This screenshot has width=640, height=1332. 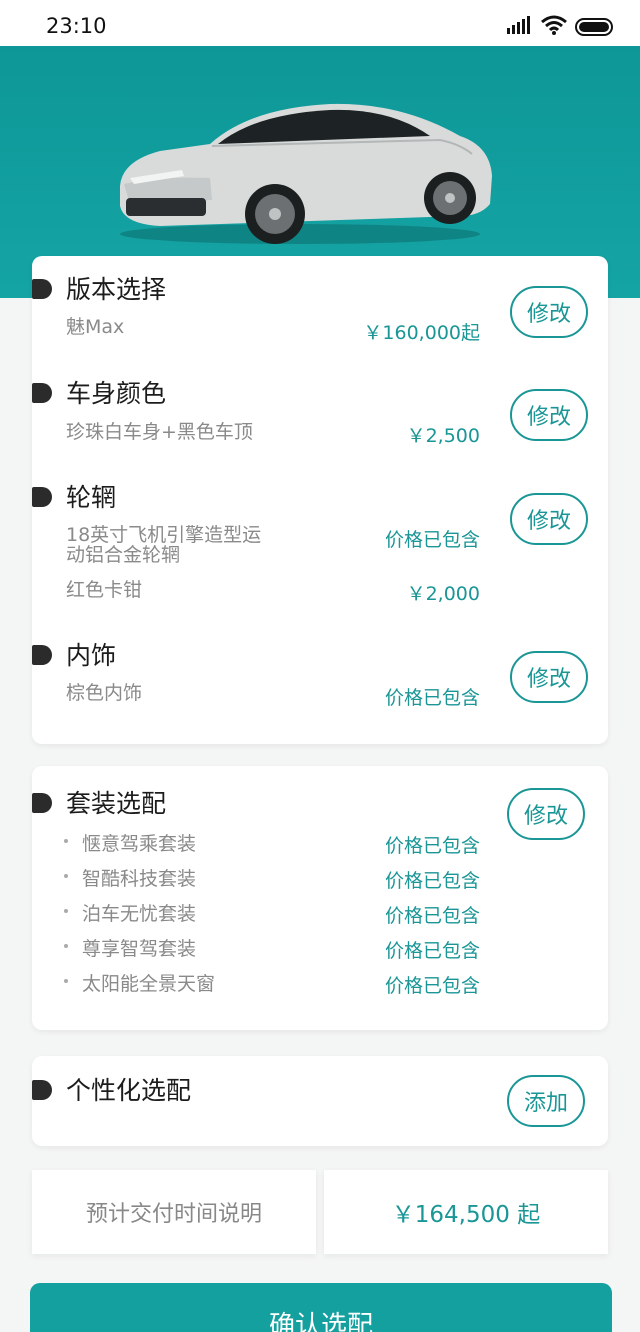 I want to click on color-price: ￥2,500, so click(x=443, y=436).